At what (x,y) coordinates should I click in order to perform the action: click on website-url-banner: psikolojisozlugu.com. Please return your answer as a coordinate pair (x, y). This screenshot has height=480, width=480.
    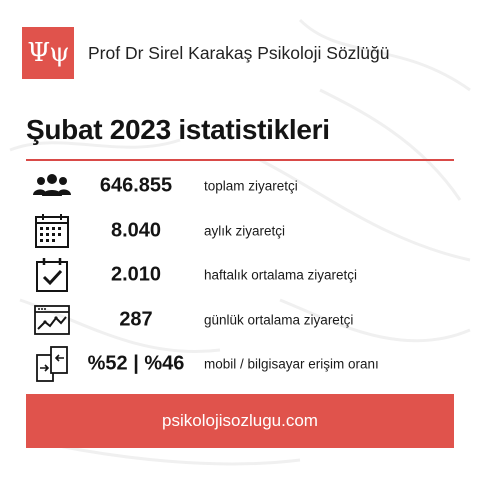
    Looking at the image, I should click on (240, 421).